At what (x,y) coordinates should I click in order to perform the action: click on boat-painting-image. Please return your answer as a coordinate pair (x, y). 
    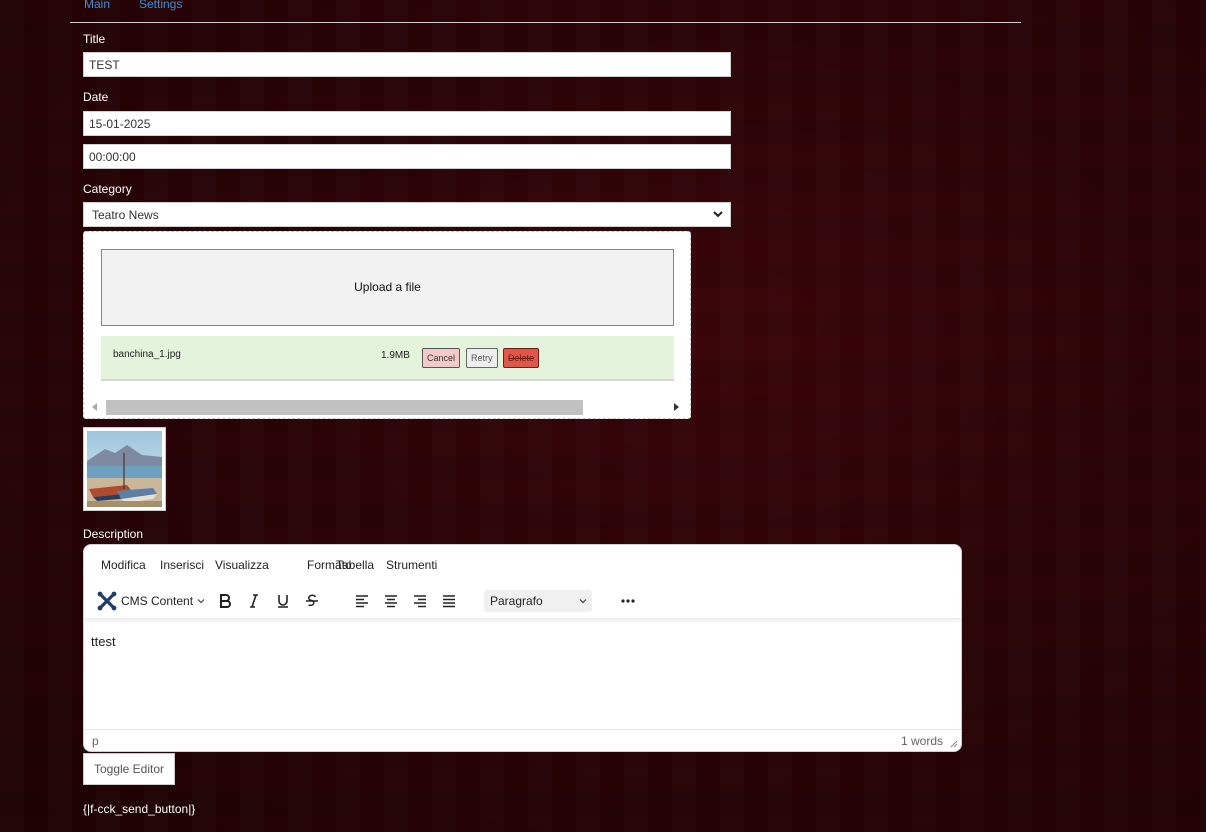
    Looking at the image, I should click on (124, 469).